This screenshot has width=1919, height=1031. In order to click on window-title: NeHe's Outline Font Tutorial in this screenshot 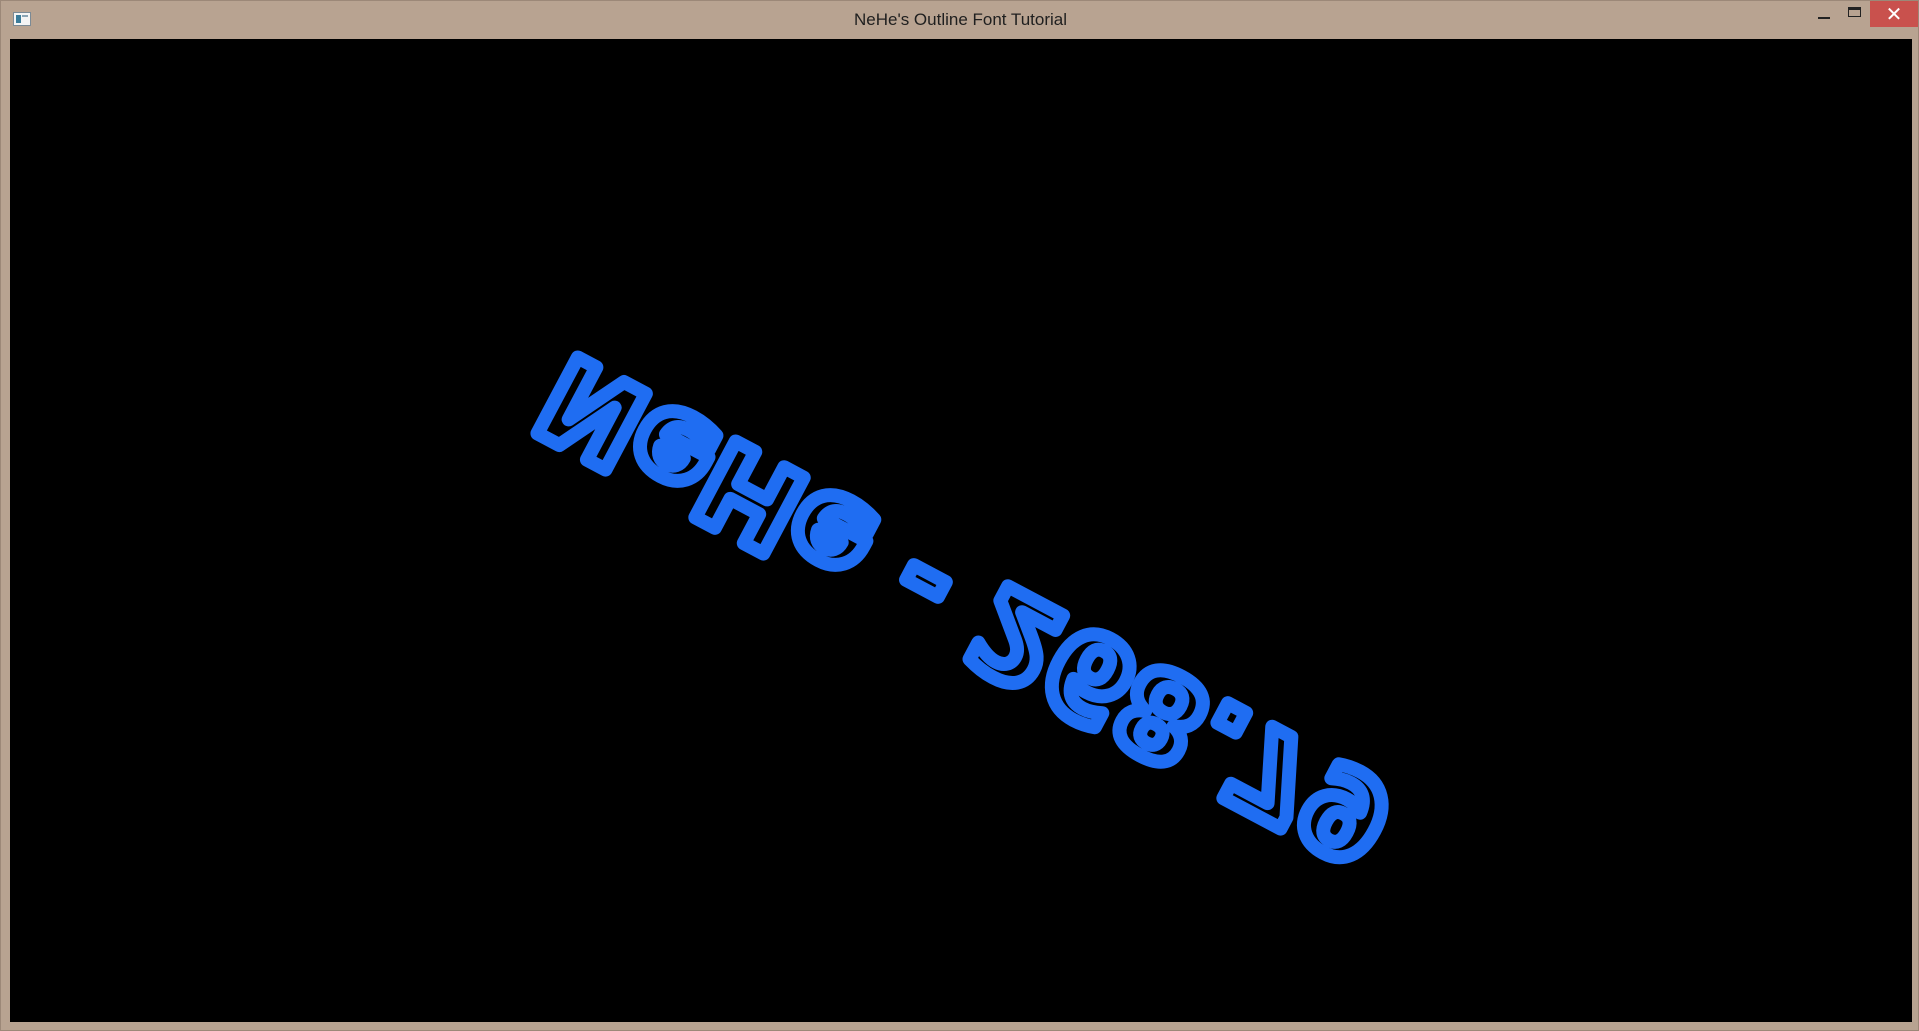, I will do `click(960, 19)`.